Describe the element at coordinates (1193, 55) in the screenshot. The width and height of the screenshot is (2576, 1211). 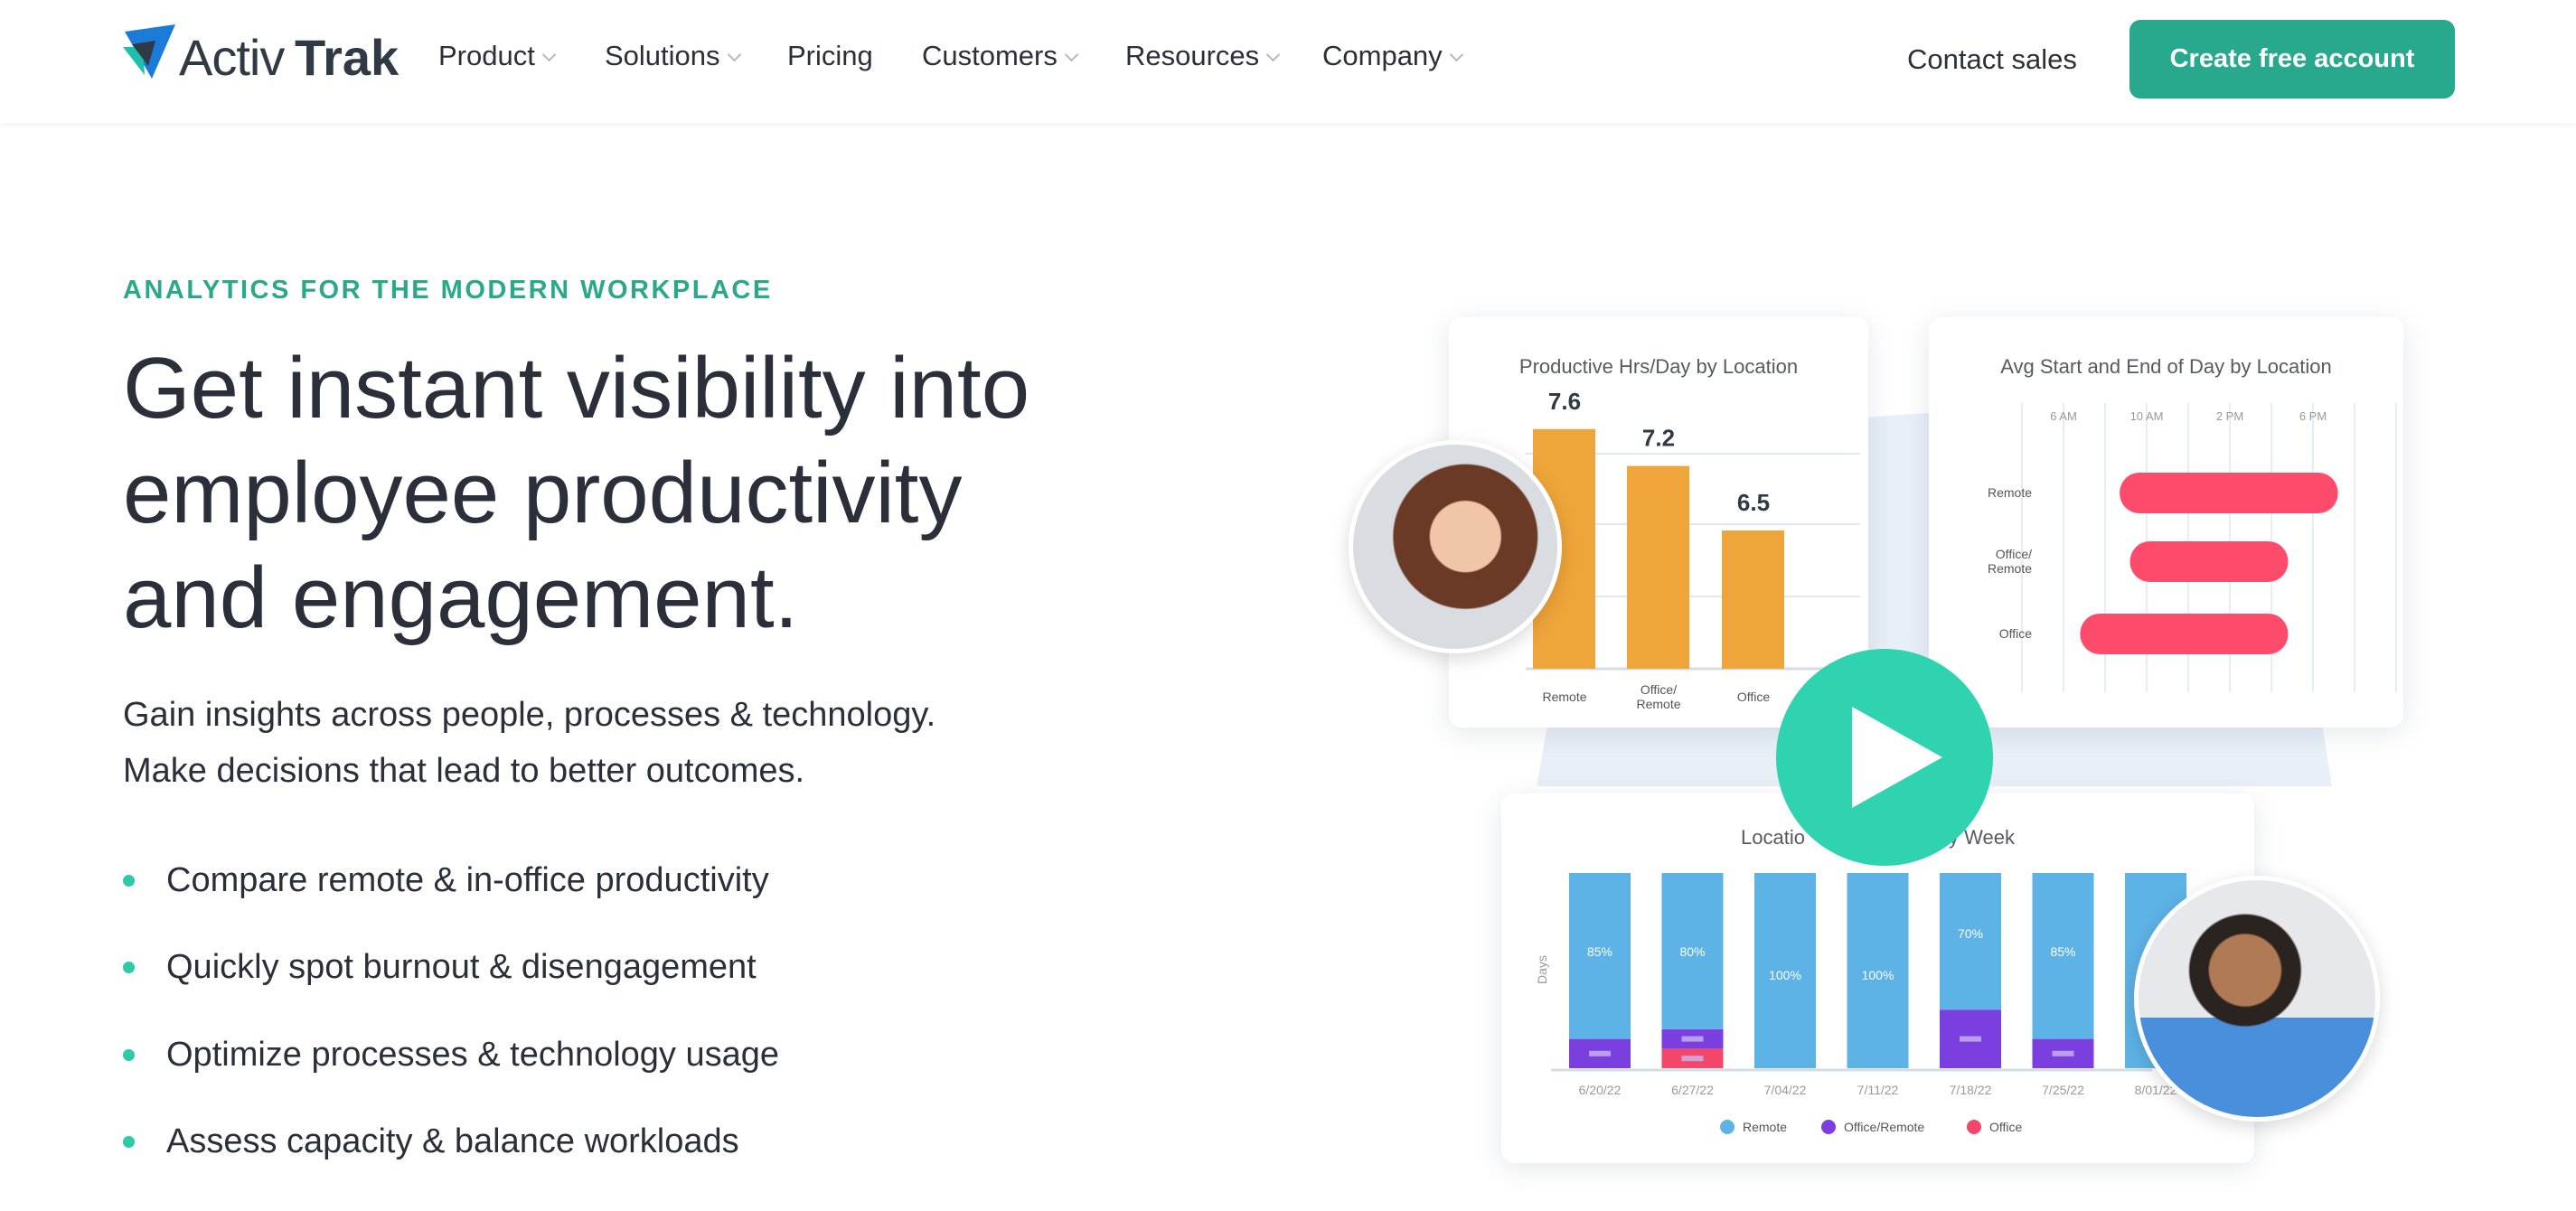
I see `nav-item-label: Resources` at that location.